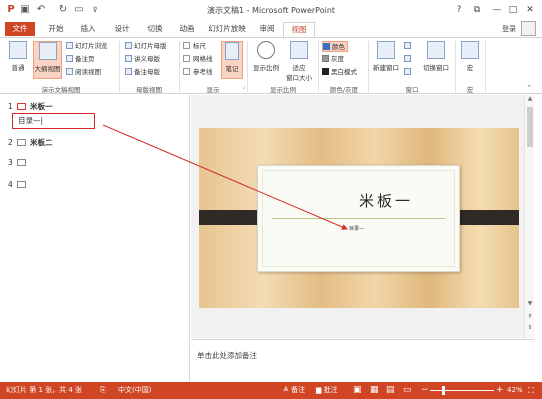 The height and width of the screenshot is (399, 542). I want to click on zoom-in-button: +, so click(500, 390).